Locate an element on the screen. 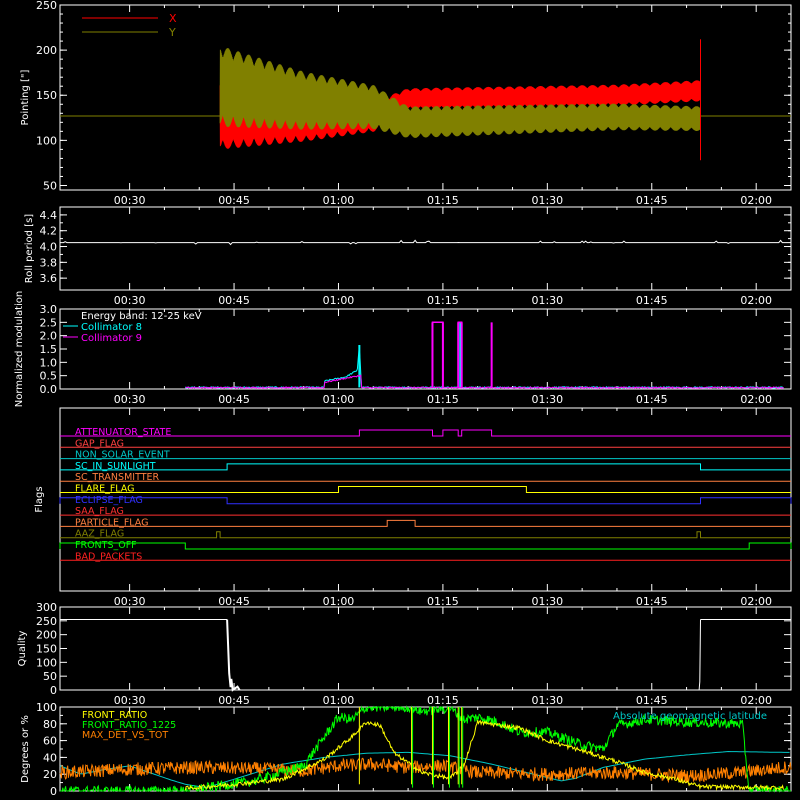  pointing-xtick-label: 01:45 is located at coordinates (652, 200).